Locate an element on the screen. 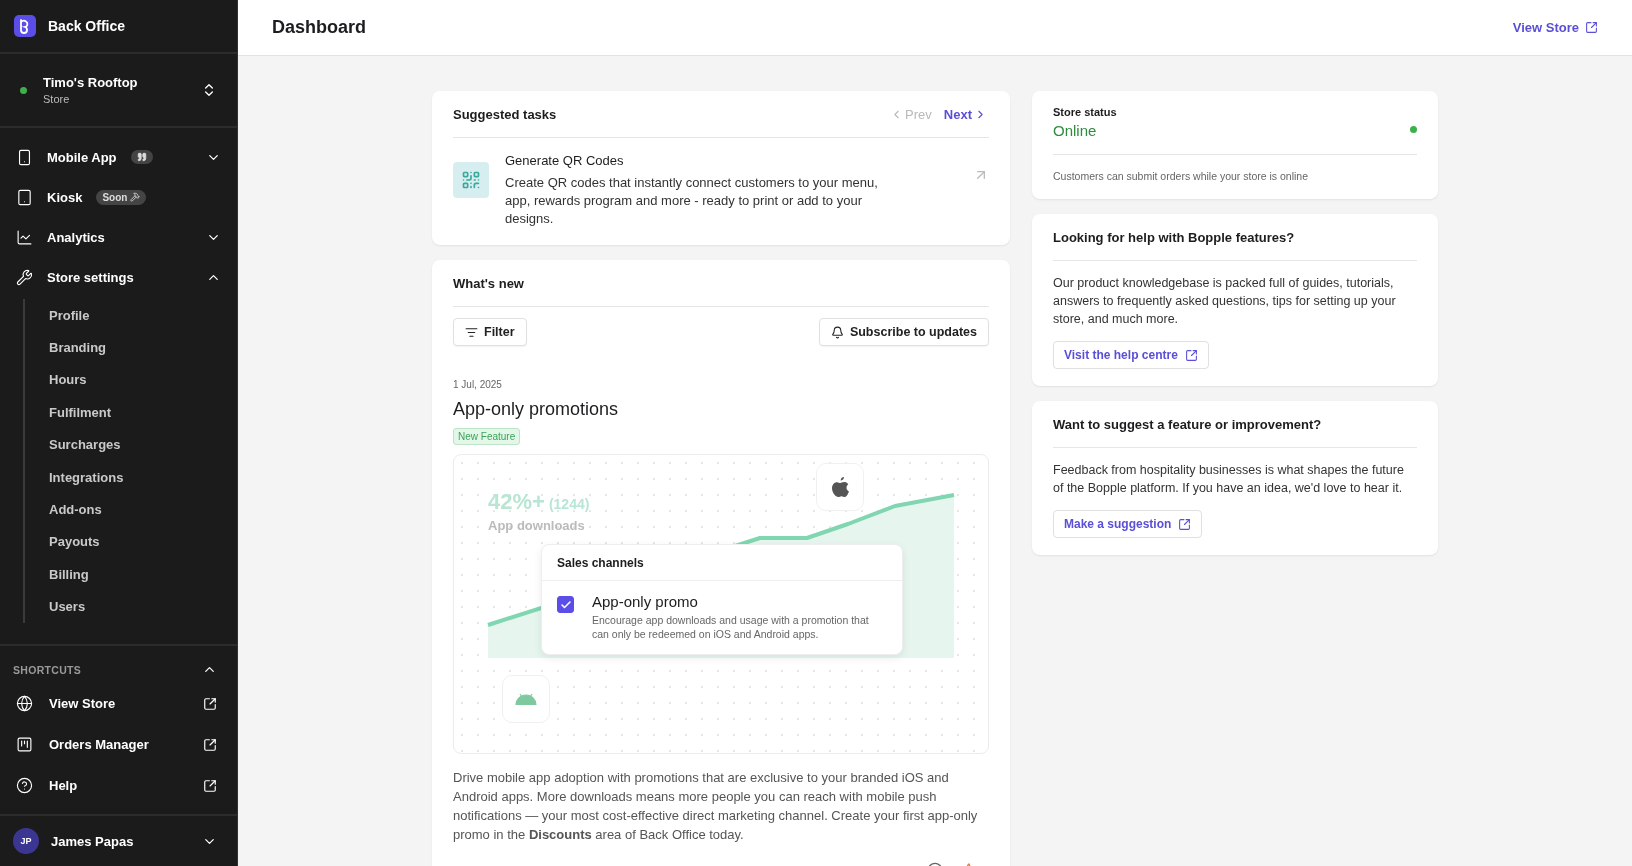 This screenshot has width=1632, height=866. sub-nav-item: Profile is located at coordinates (57, 315).